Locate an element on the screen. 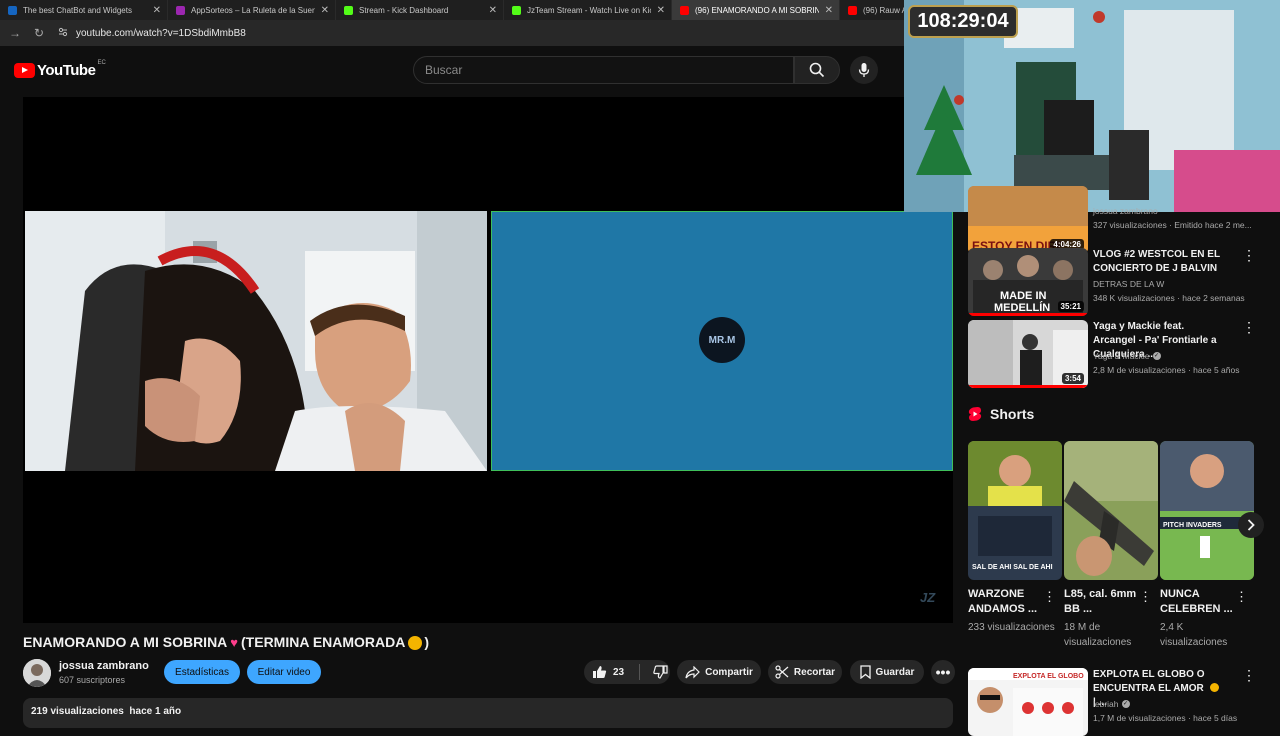 Image resolution: width=1280 pixels, height=736 pixels. analytics-button: Estadísticas is located at coordinates (202, 672).